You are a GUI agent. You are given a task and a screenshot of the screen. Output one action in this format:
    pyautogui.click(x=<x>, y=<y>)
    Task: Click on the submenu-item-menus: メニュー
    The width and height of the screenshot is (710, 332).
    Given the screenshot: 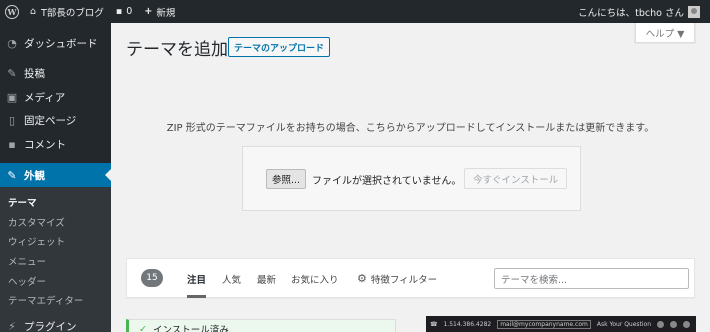 What is the action you would take?
    pyautogui.click(x=27, y=261)
    